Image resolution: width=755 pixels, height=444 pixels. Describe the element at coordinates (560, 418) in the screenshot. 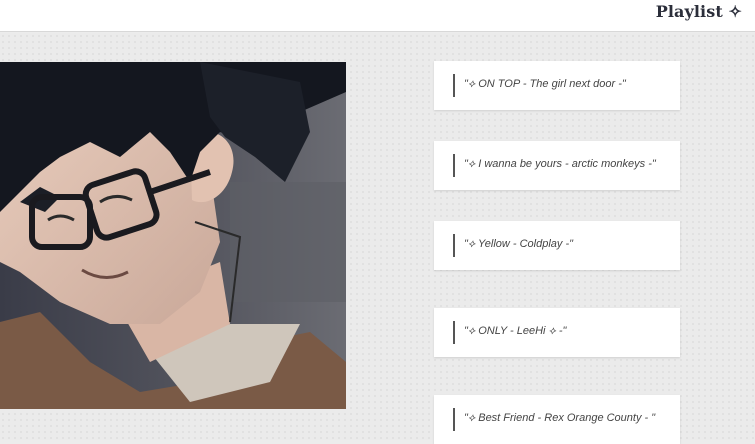

I see `track-title: "⟡ Best Friend - Rex Orange County - "` at that location.